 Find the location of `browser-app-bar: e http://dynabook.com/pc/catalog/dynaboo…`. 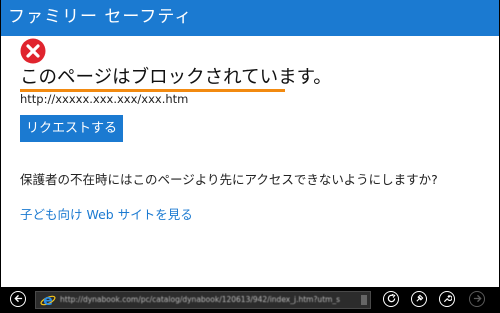

browser-app-bar: e http://dynabook.com/pc/catalog/dynaboo… is located at coordinates (250, 300).